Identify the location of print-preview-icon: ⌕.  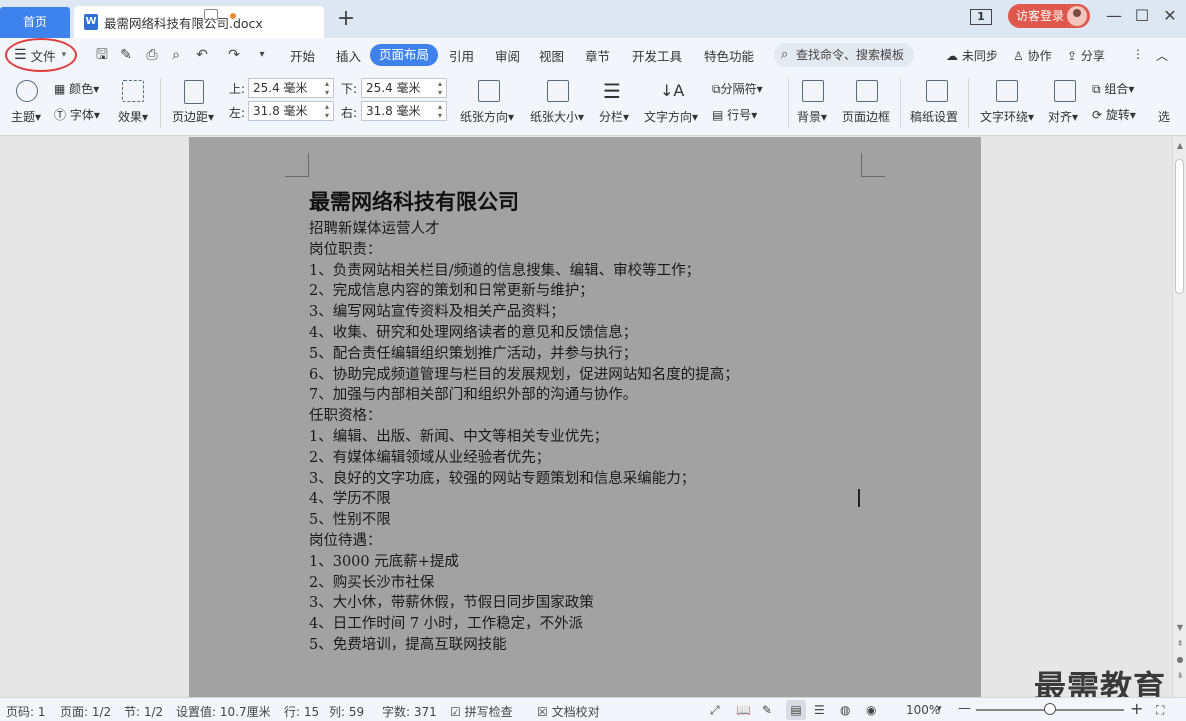
(176, 55).